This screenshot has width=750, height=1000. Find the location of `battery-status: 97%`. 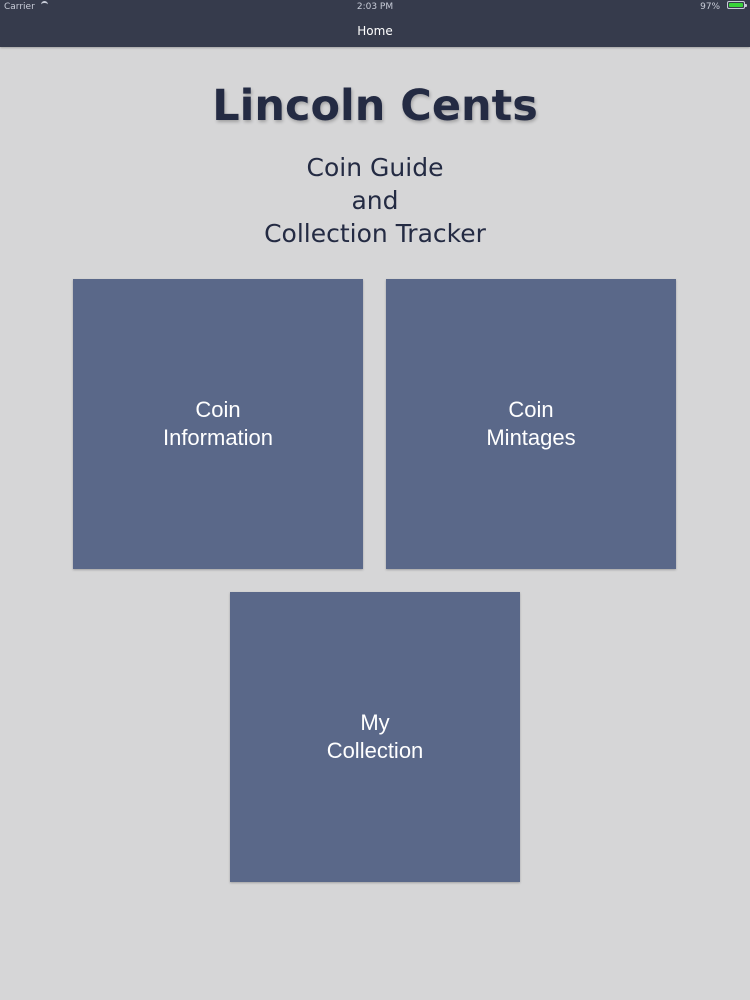

battery-status: 97% is located at coordinates (723, 7).